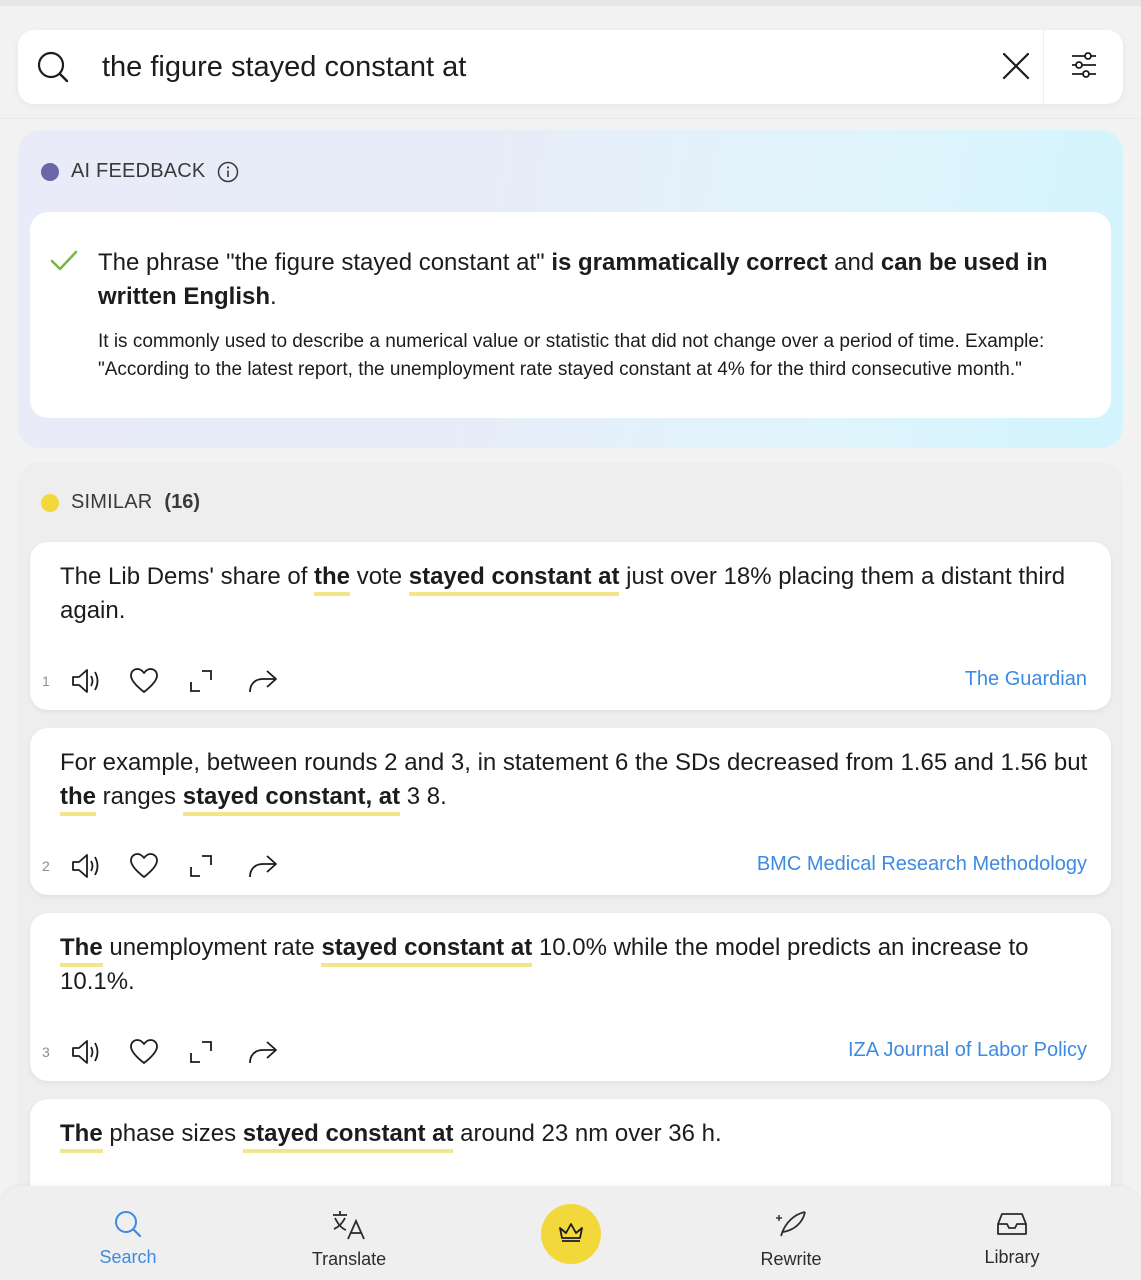 The height and width of the screenshot is (1280, 1141). I want to click on translate-icon, so click(349, 1227).